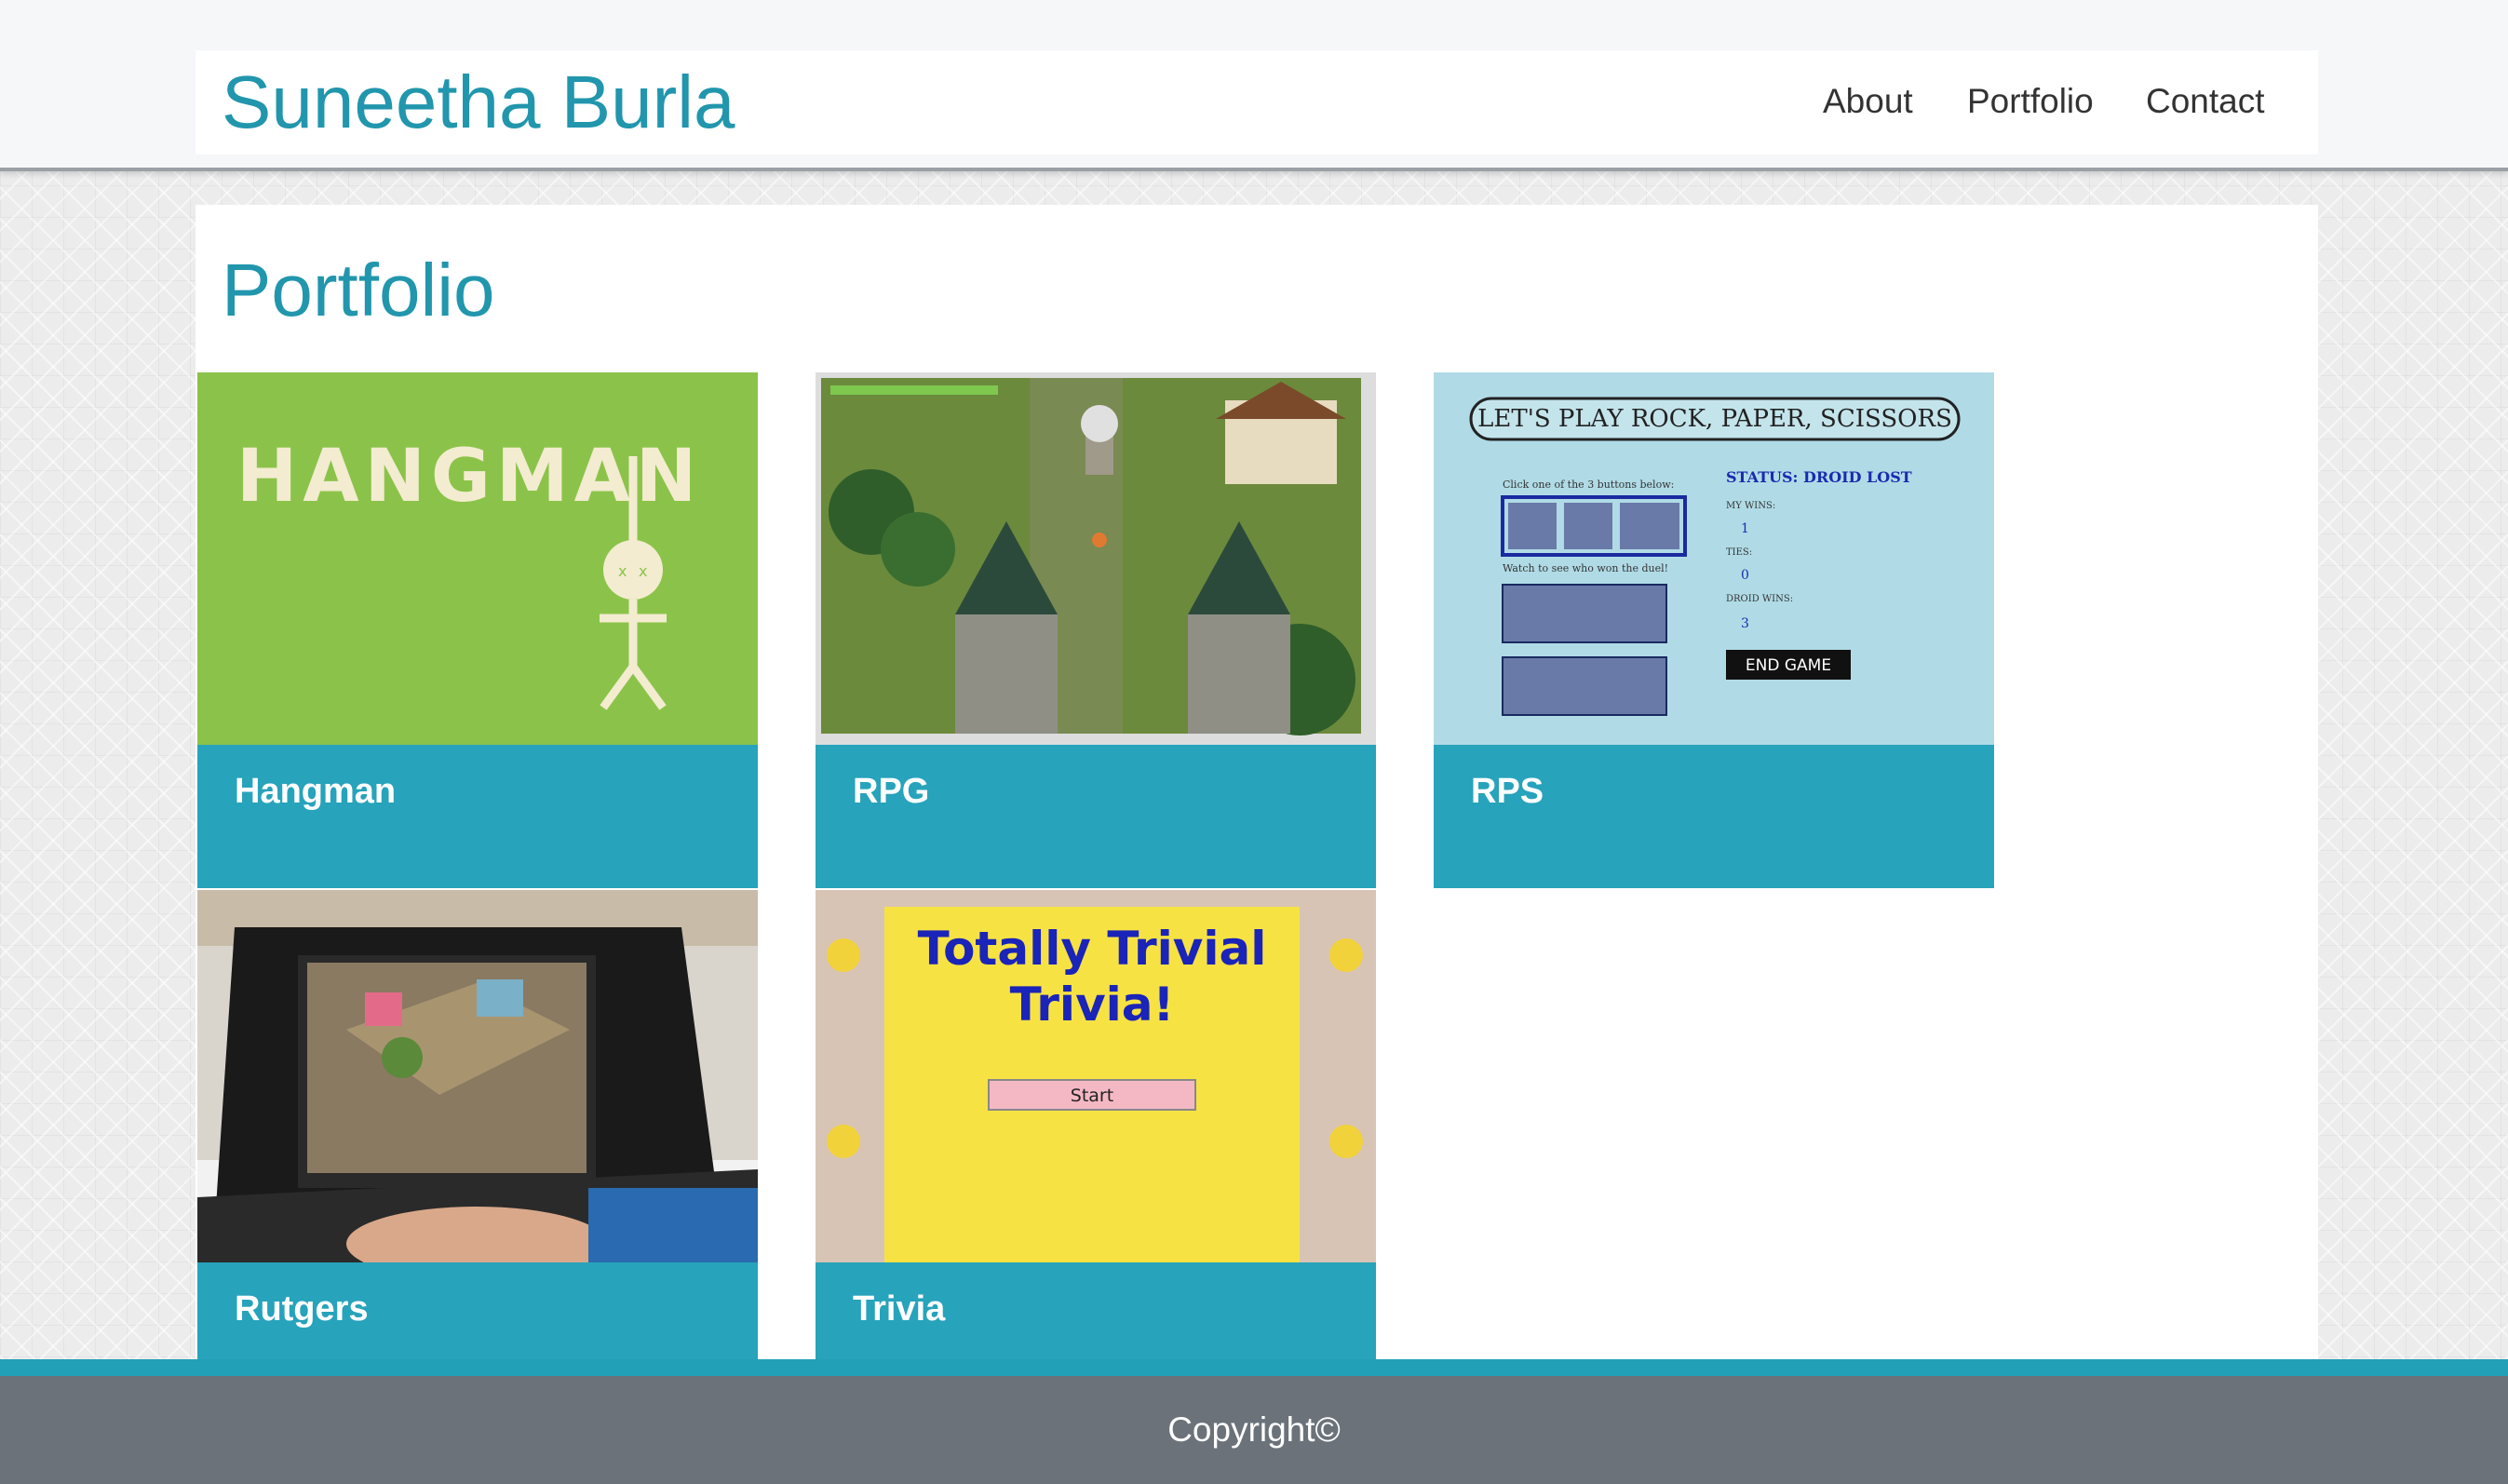  Describe the element at coordinates (1254, 1367) in the screenshot. I see `footer-accent-strip` at that location.